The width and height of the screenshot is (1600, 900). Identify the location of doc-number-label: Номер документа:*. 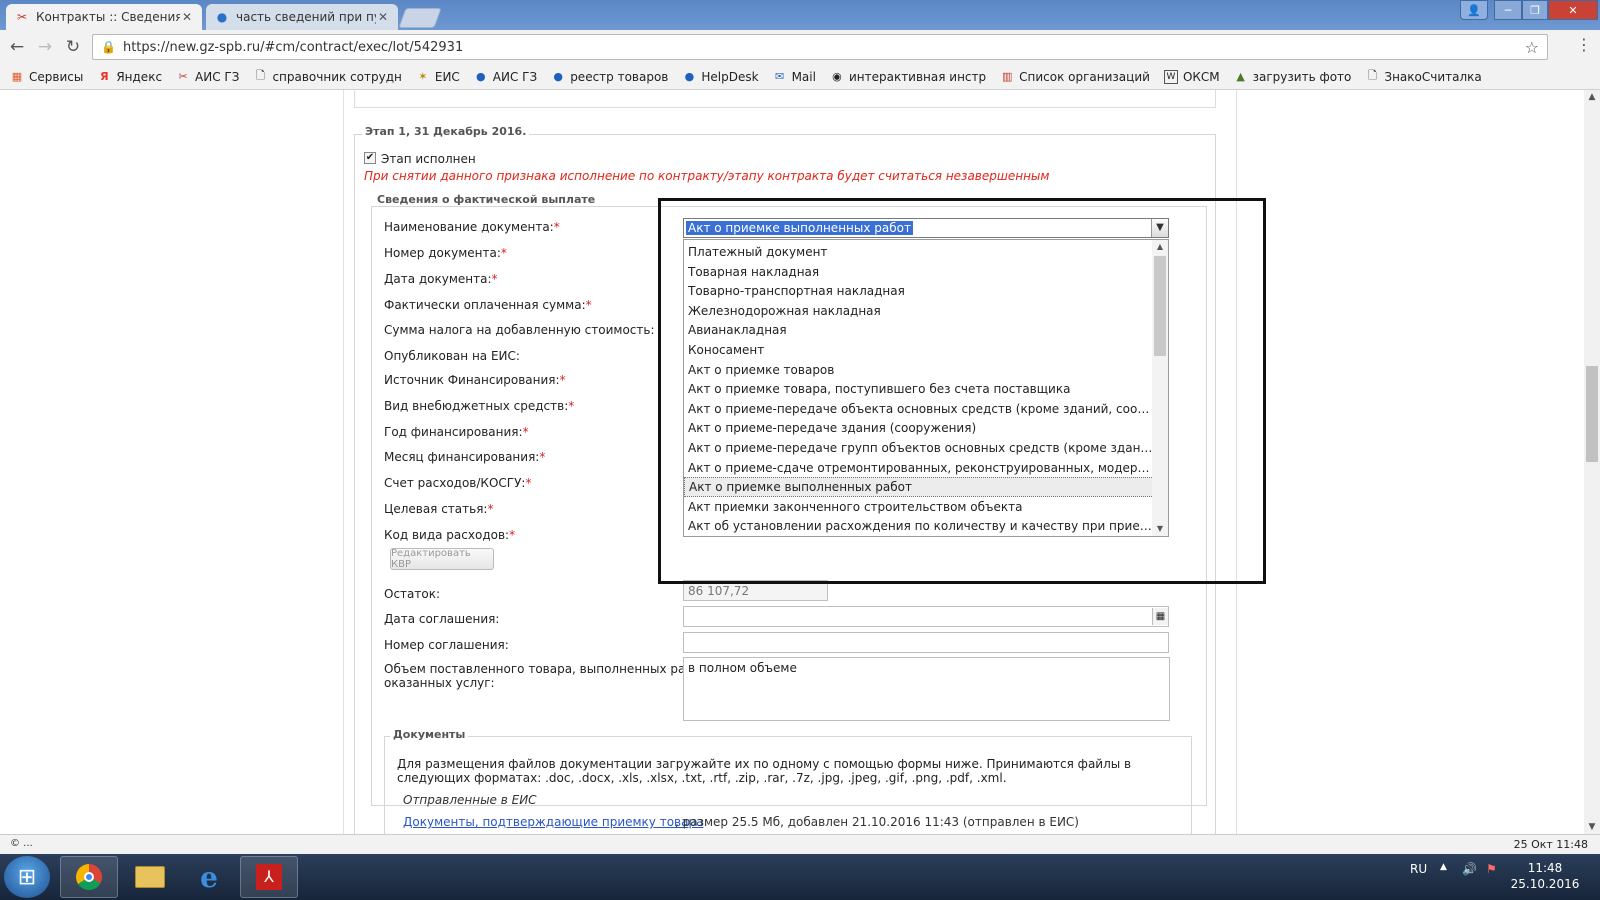
(445, 253).